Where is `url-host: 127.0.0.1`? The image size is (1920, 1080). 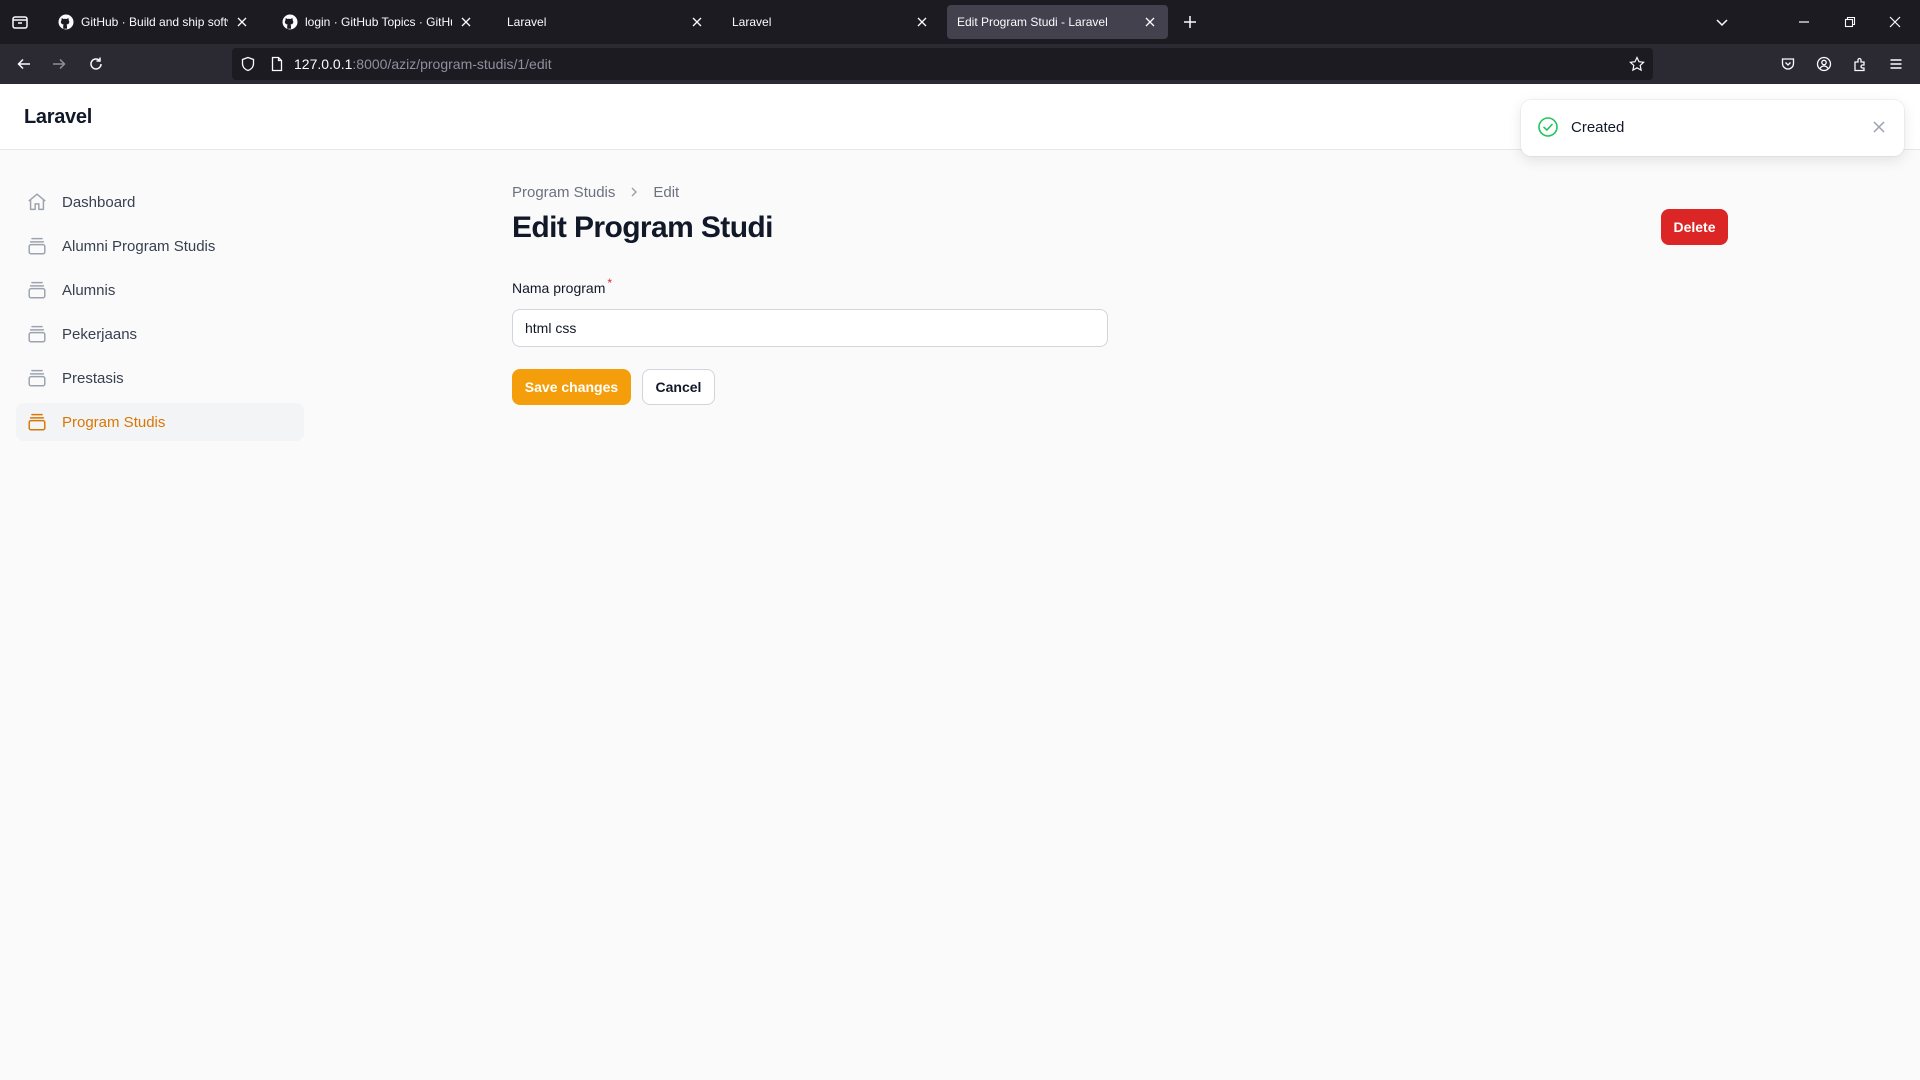
url-host: 127.0.0.1 is located at coordinates (323, 64).